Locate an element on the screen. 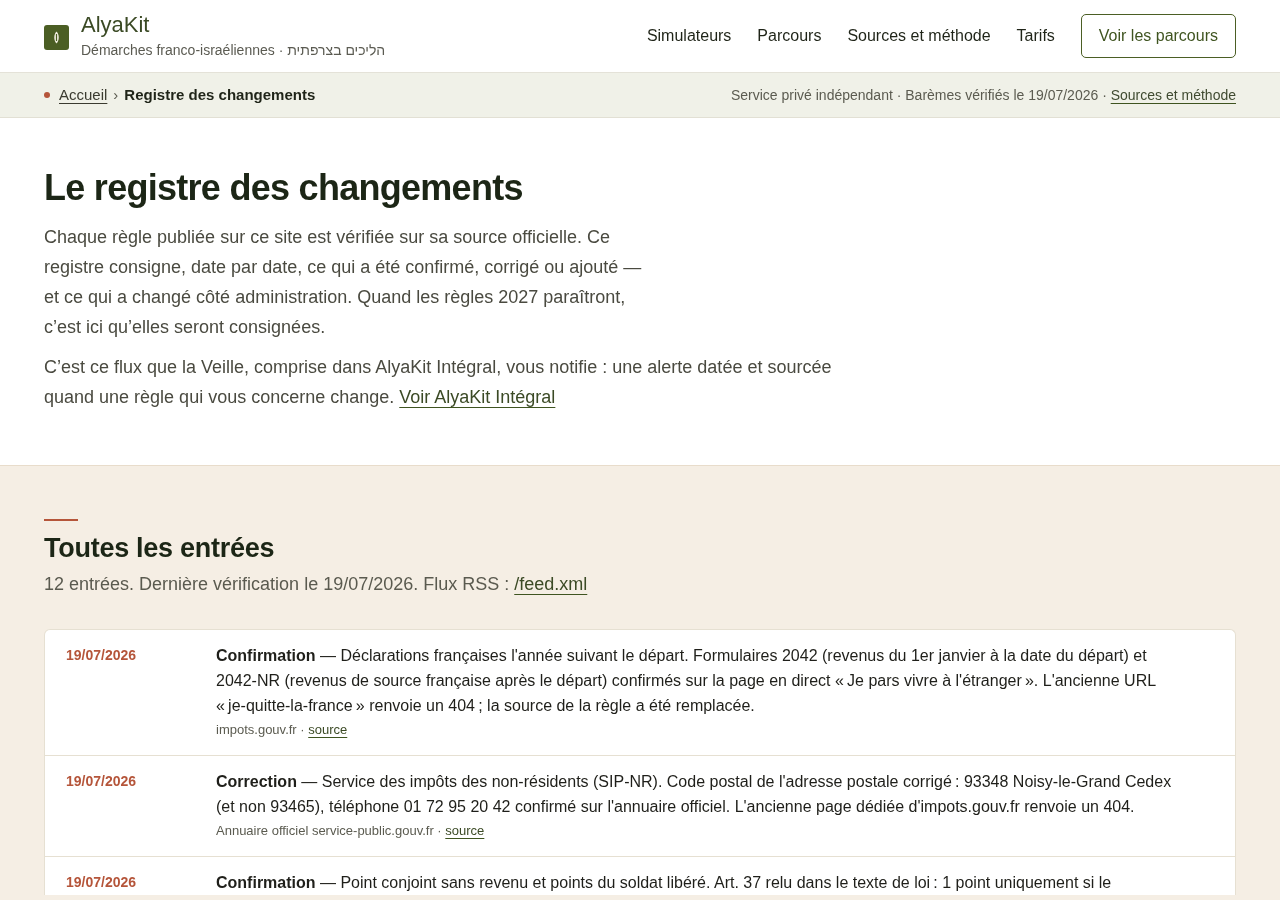  nav-link: Tarifs is located at coordinates (1035, 36).